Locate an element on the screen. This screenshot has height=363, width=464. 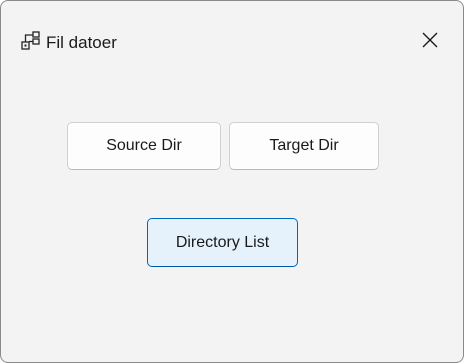
close-button is located at coordinates (430, 42).